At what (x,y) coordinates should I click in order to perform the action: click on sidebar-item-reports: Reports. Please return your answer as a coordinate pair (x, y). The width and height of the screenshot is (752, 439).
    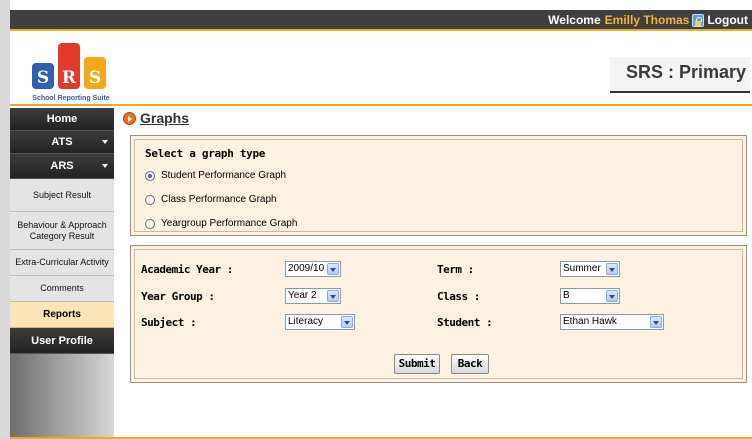
    Looking at the image, I should click on (62, 315).